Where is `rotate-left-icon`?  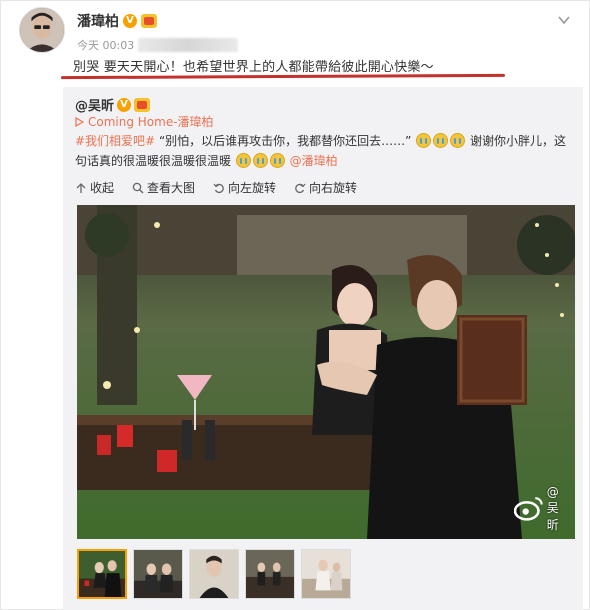
rotate-left-icon is located at coordinates (218, 188).